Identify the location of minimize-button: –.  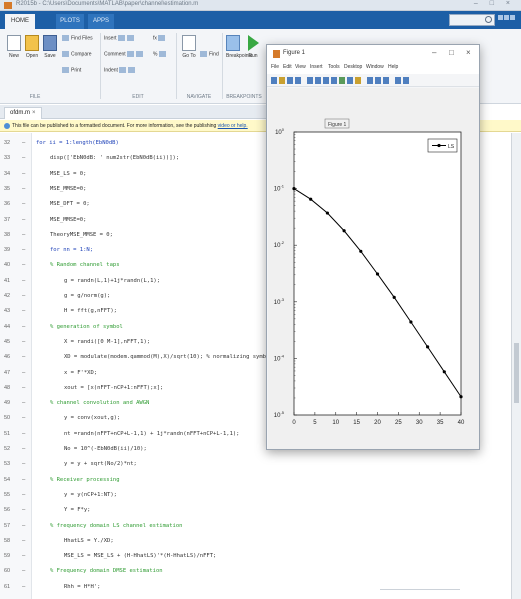
(434, 52).